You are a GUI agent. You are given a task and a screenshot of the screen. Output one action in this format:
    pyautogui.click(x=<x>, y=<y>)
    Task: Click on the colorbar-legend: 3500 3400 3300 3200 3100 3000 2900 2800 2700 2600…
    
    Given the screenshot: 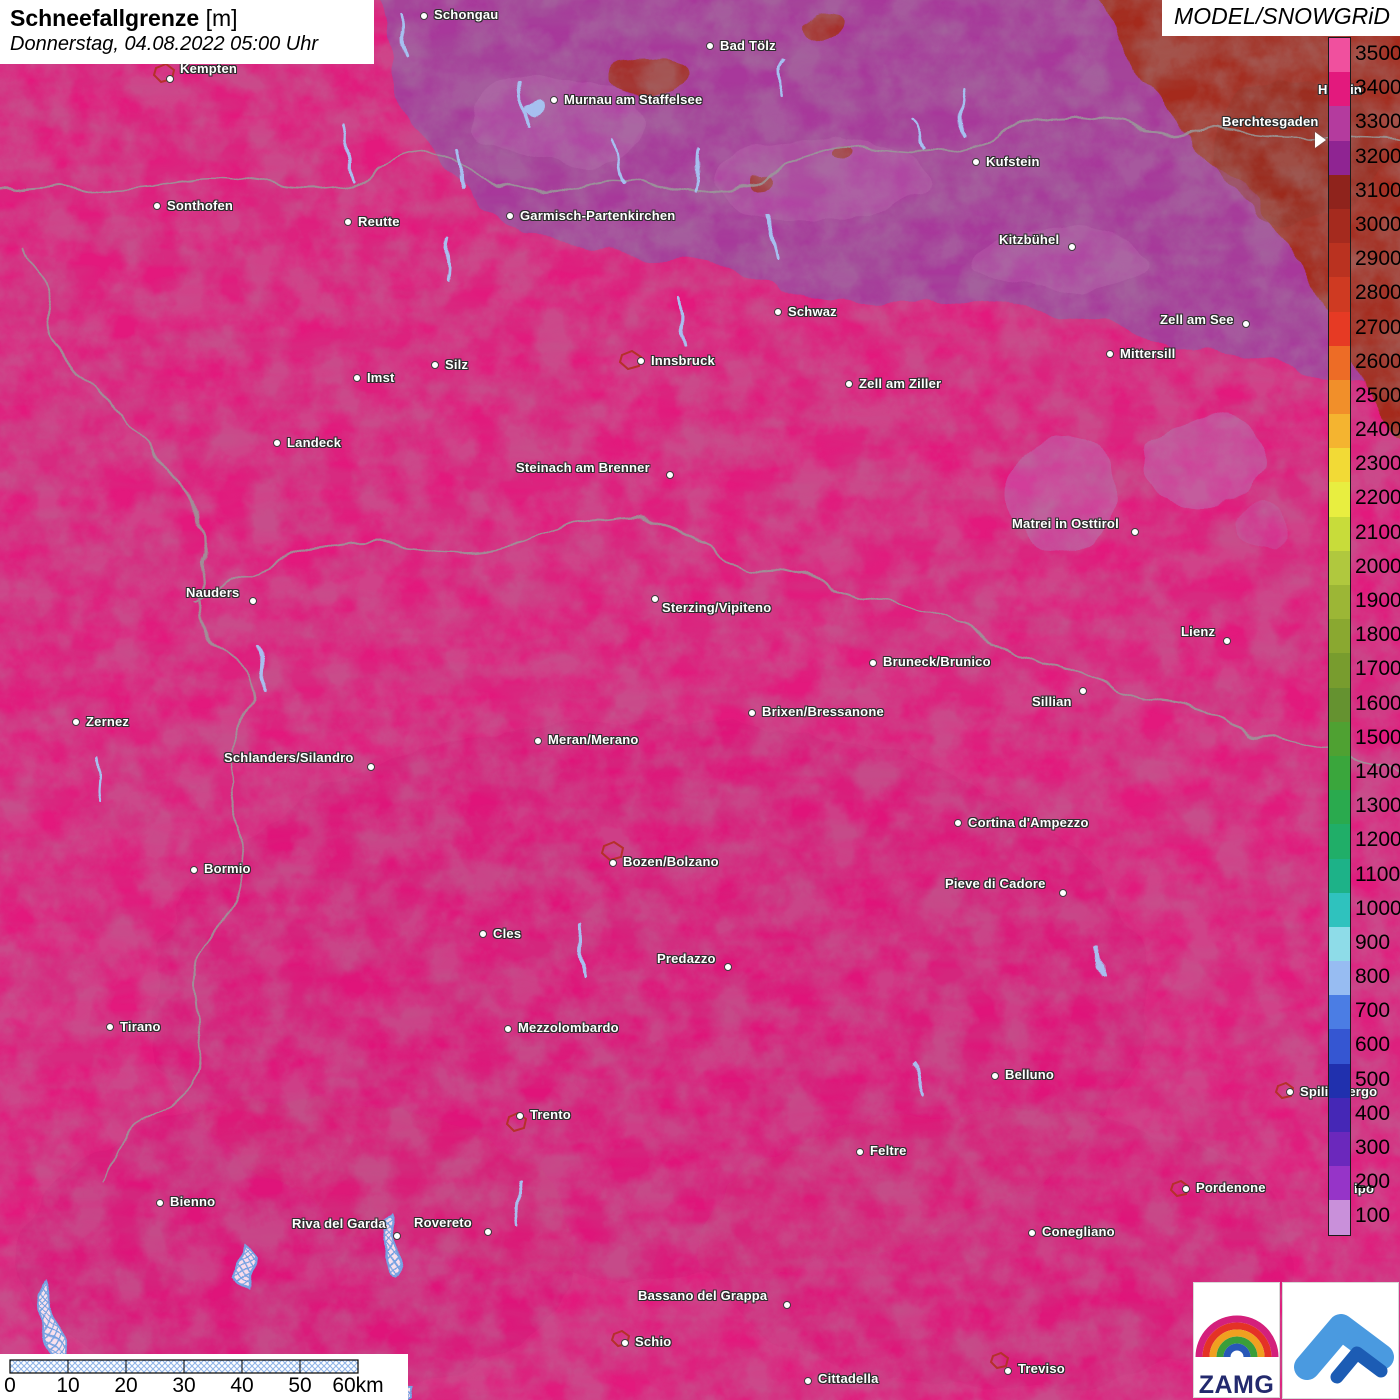 What is the action you would take?
    pyautogui.click(x=1357, y=636)
    